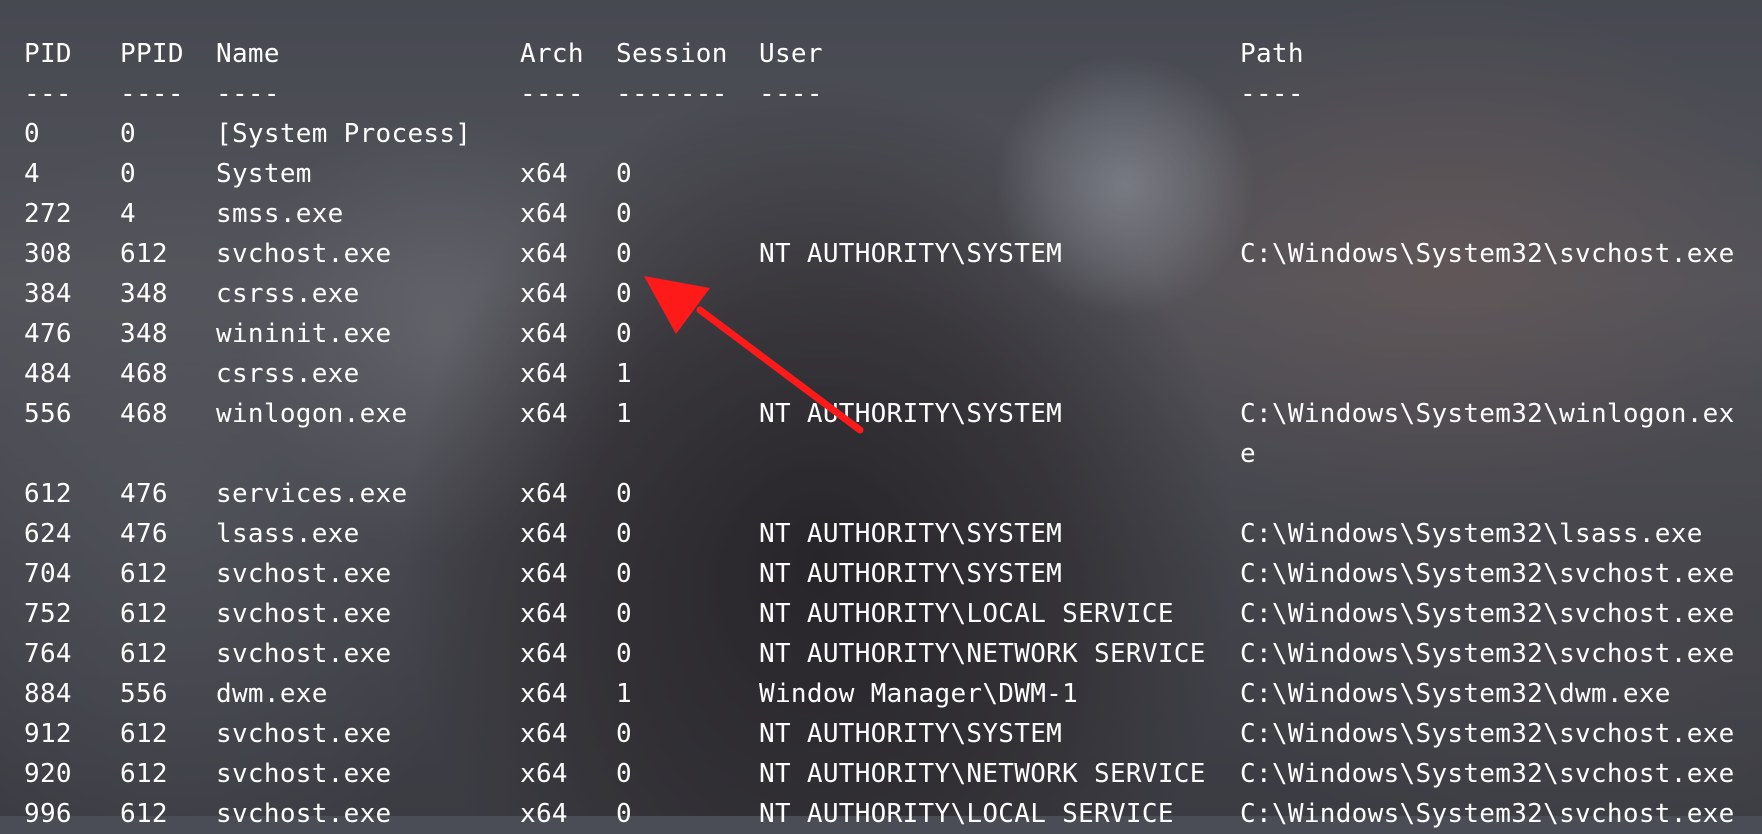  Describe the element at coordinates (272, 694) in the screenshot. I see `cell-name: dwm.exe` at that location.